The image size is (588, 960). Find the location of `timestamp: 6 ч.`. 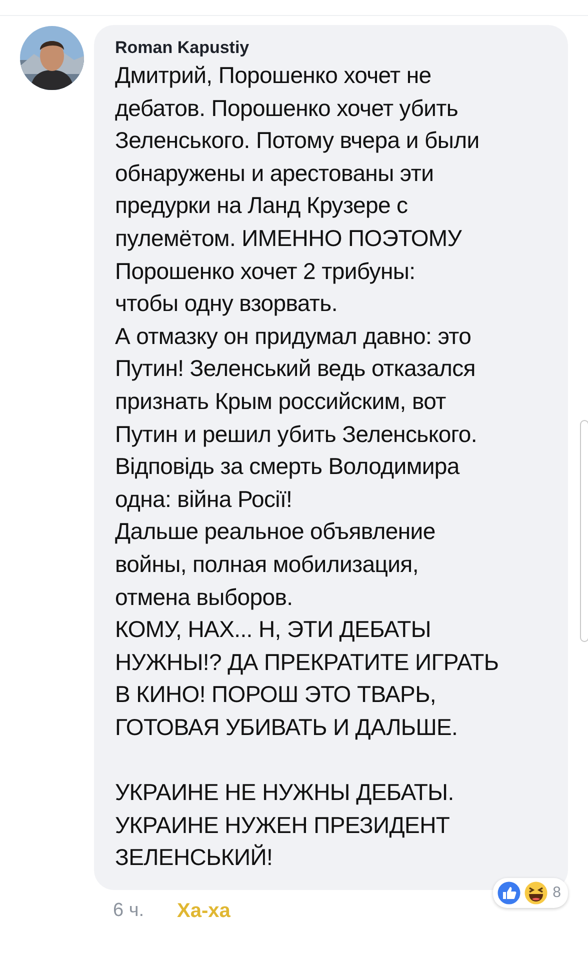

timestamp: 6 ч. is located at coordinates (128, 910).